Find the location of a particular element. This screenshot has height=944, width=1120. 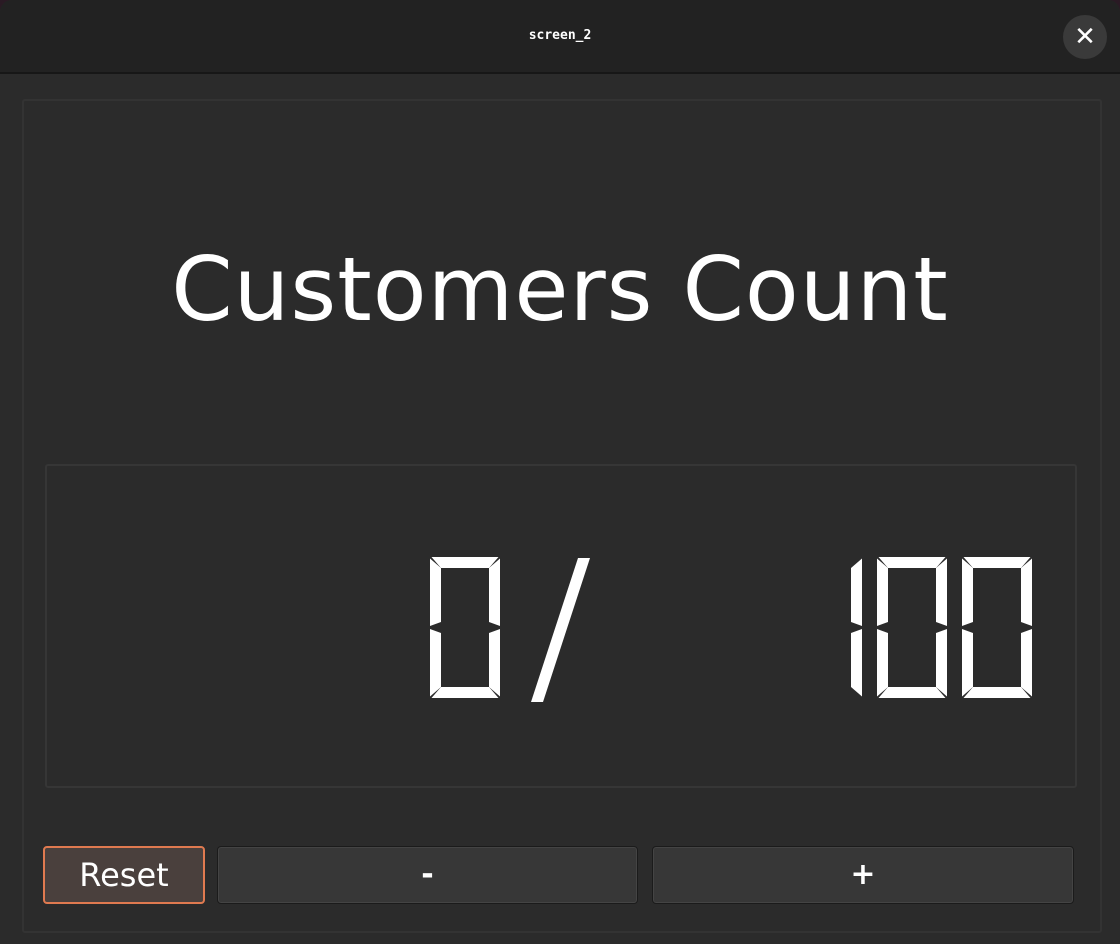

value-digit-segment-b is located at coordinates (494, 592).